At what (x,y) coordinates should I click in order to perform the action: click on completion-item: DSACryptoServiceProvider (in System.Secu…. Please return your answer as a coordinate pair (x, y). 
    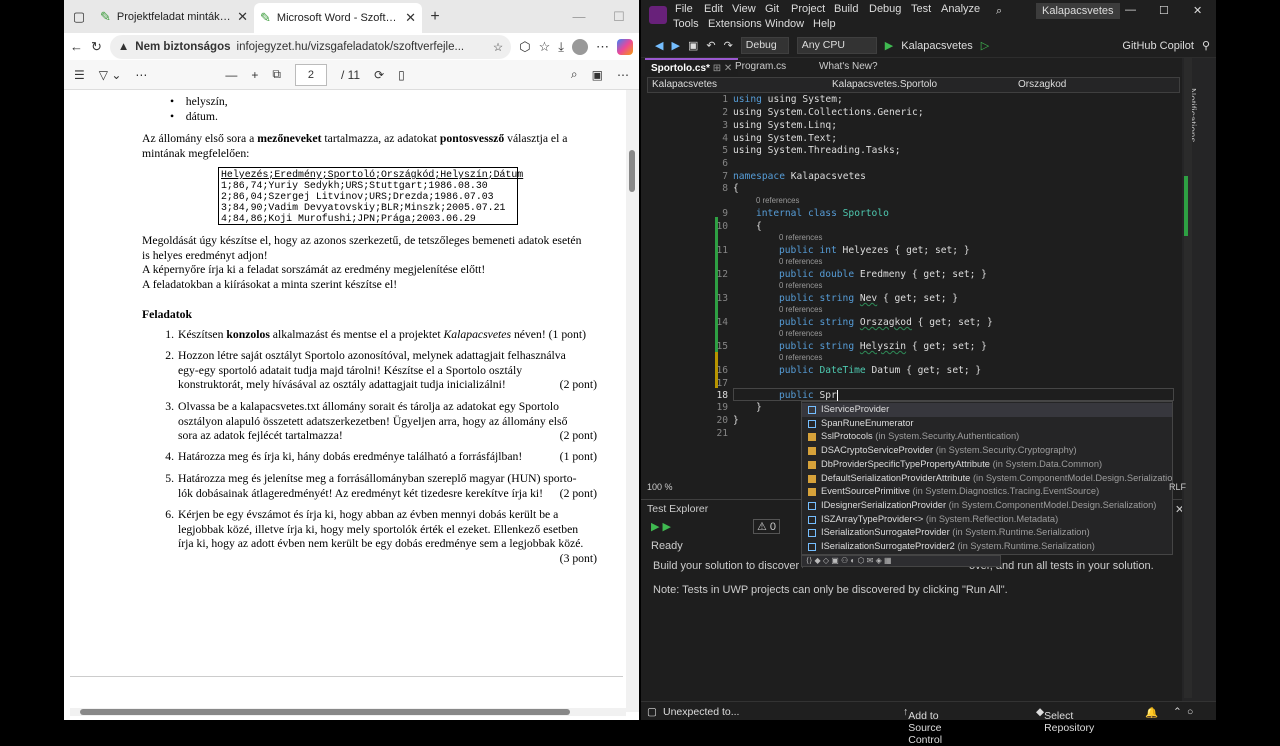
    Looking at the image, I should click on (987, 451).